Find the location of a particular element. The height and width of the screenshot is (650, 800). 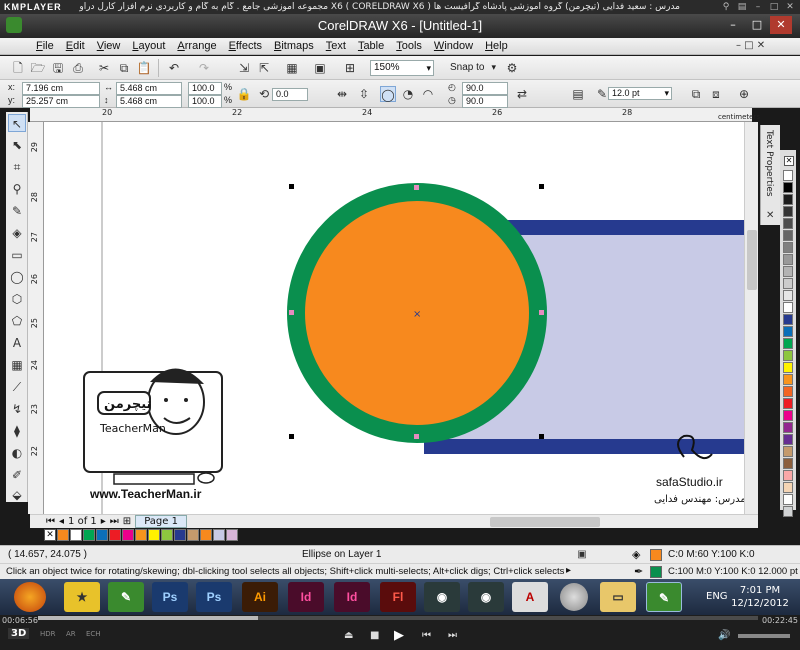

doc-palette-no-color: ✕ is located at coordinates (50, 535).